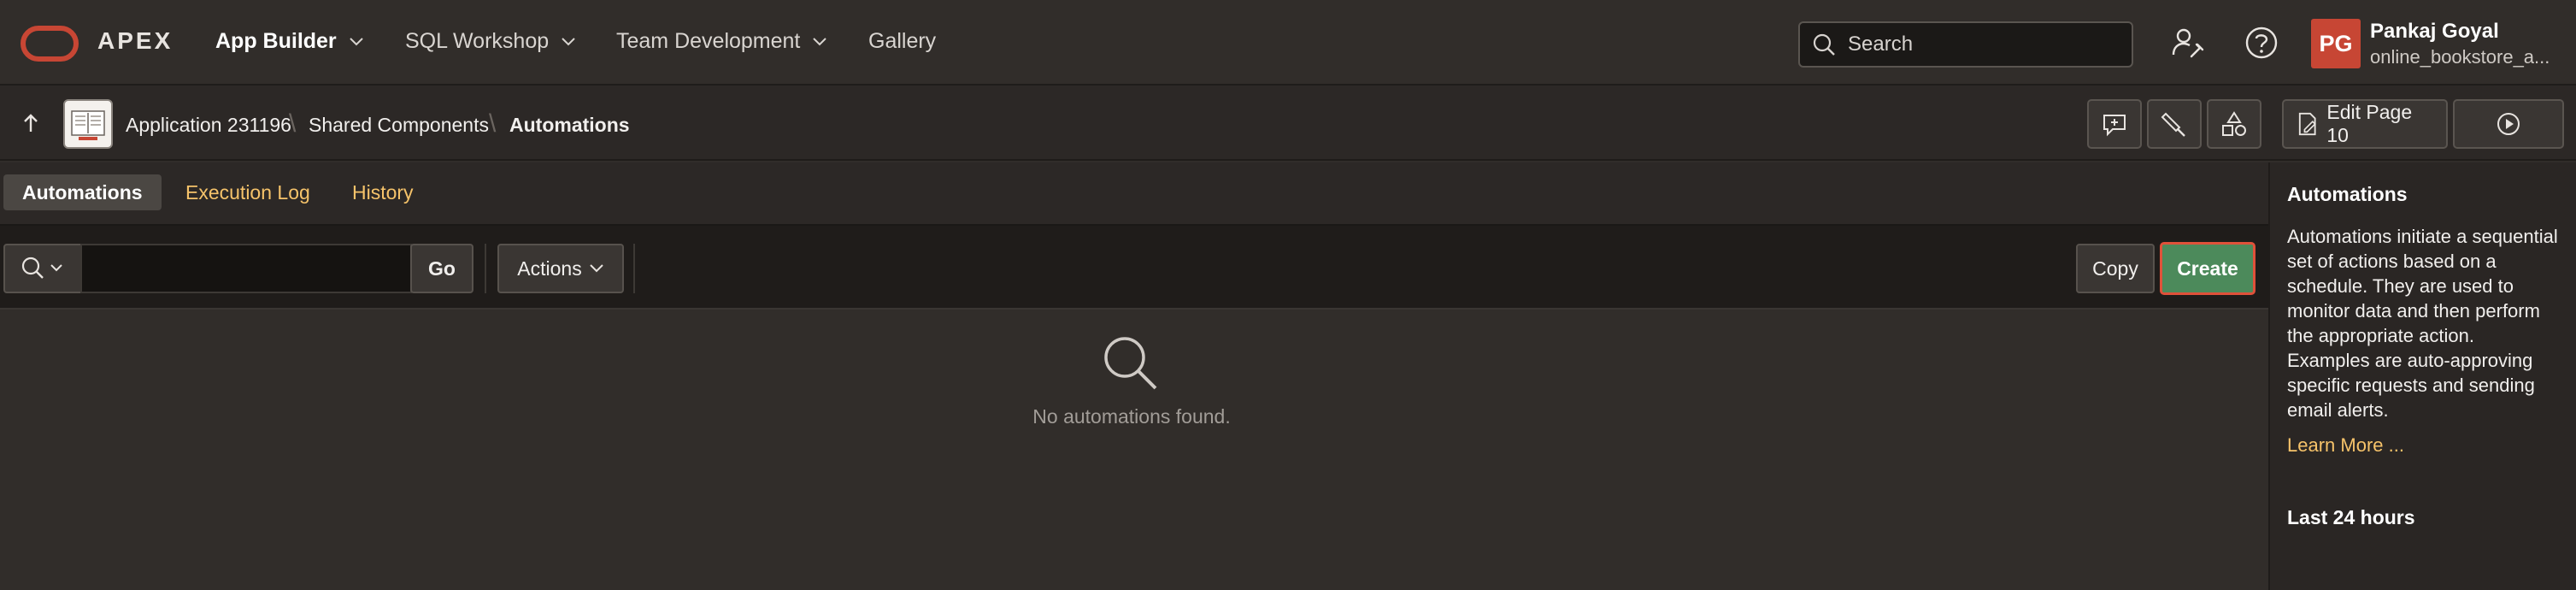 This screenshot has width=2576, height=590. What do you see at coordinates (399, 125) in the screenshot?
I see `breadcrumb-shared-components: Shared Components` at bounding box center [399, 125].